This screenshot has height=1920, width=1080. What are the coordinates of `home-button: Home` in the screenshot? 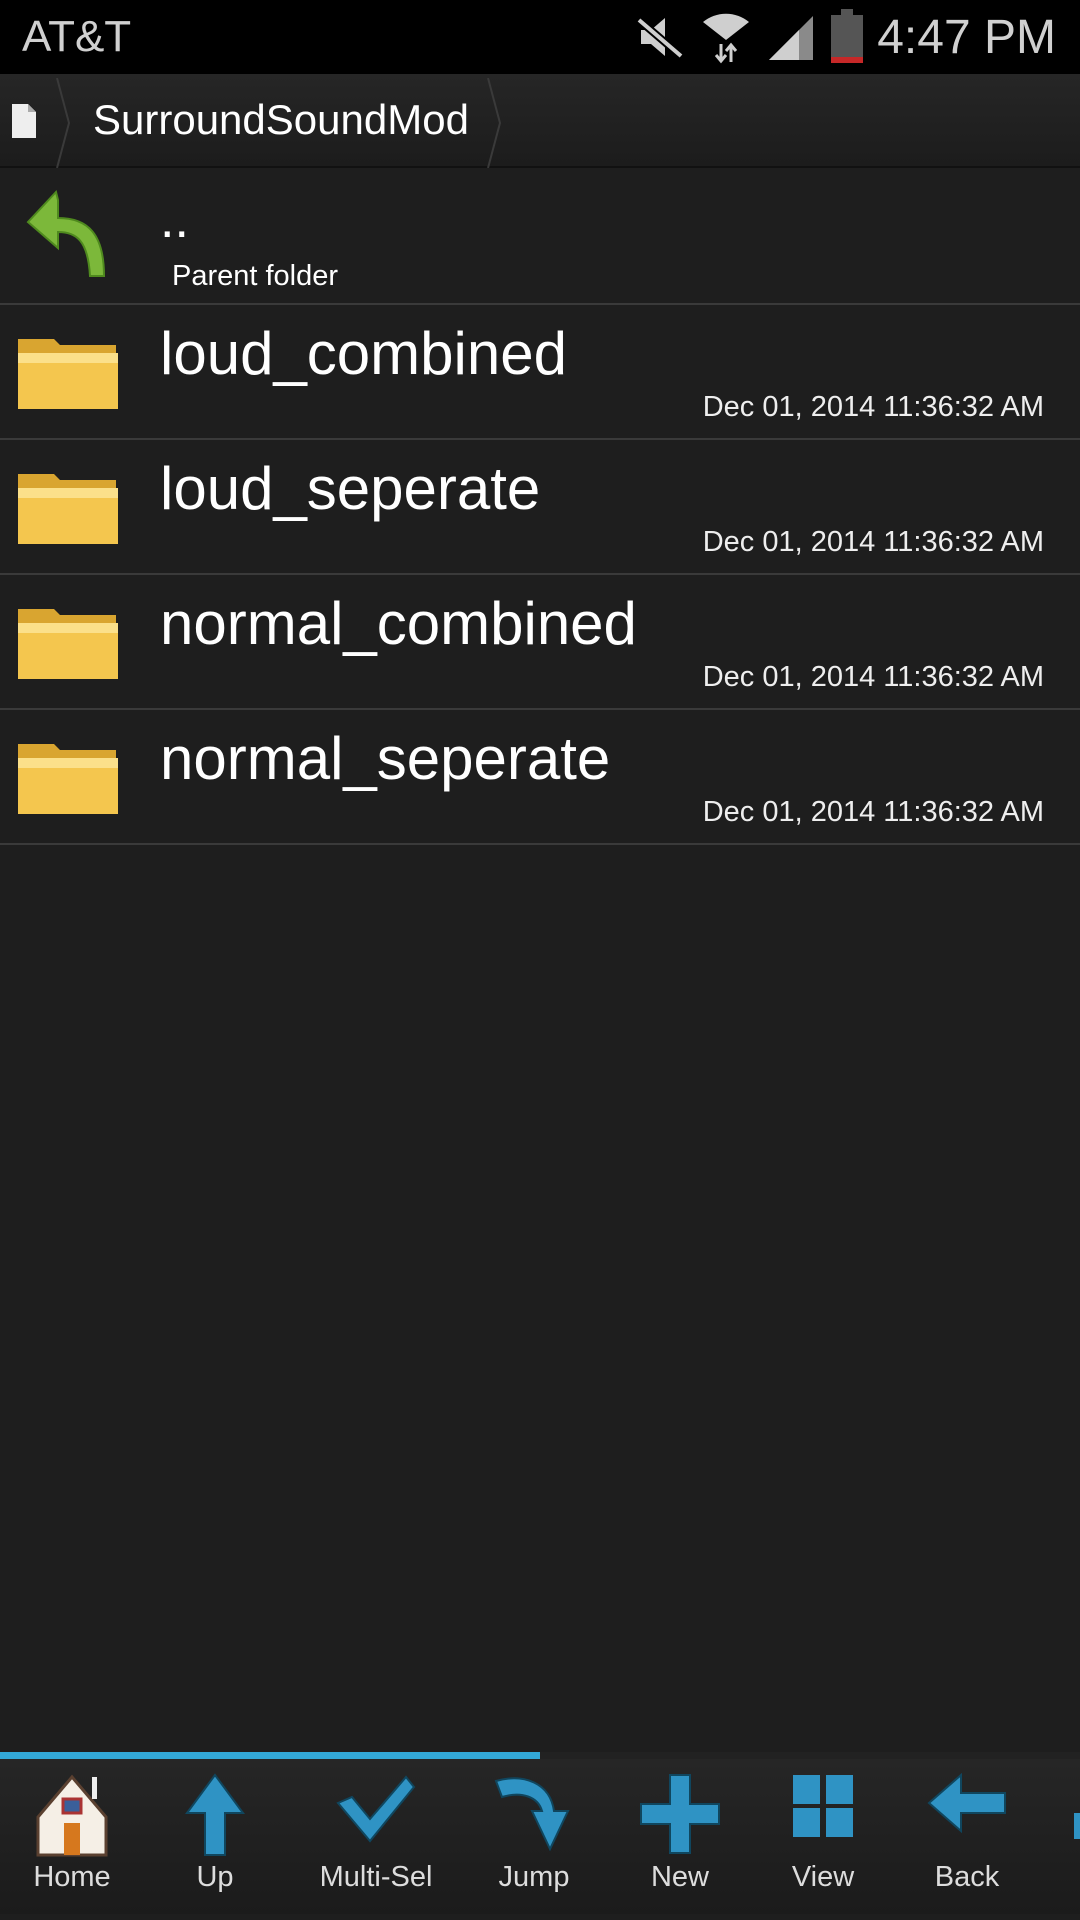 It's located at (72, 1836).